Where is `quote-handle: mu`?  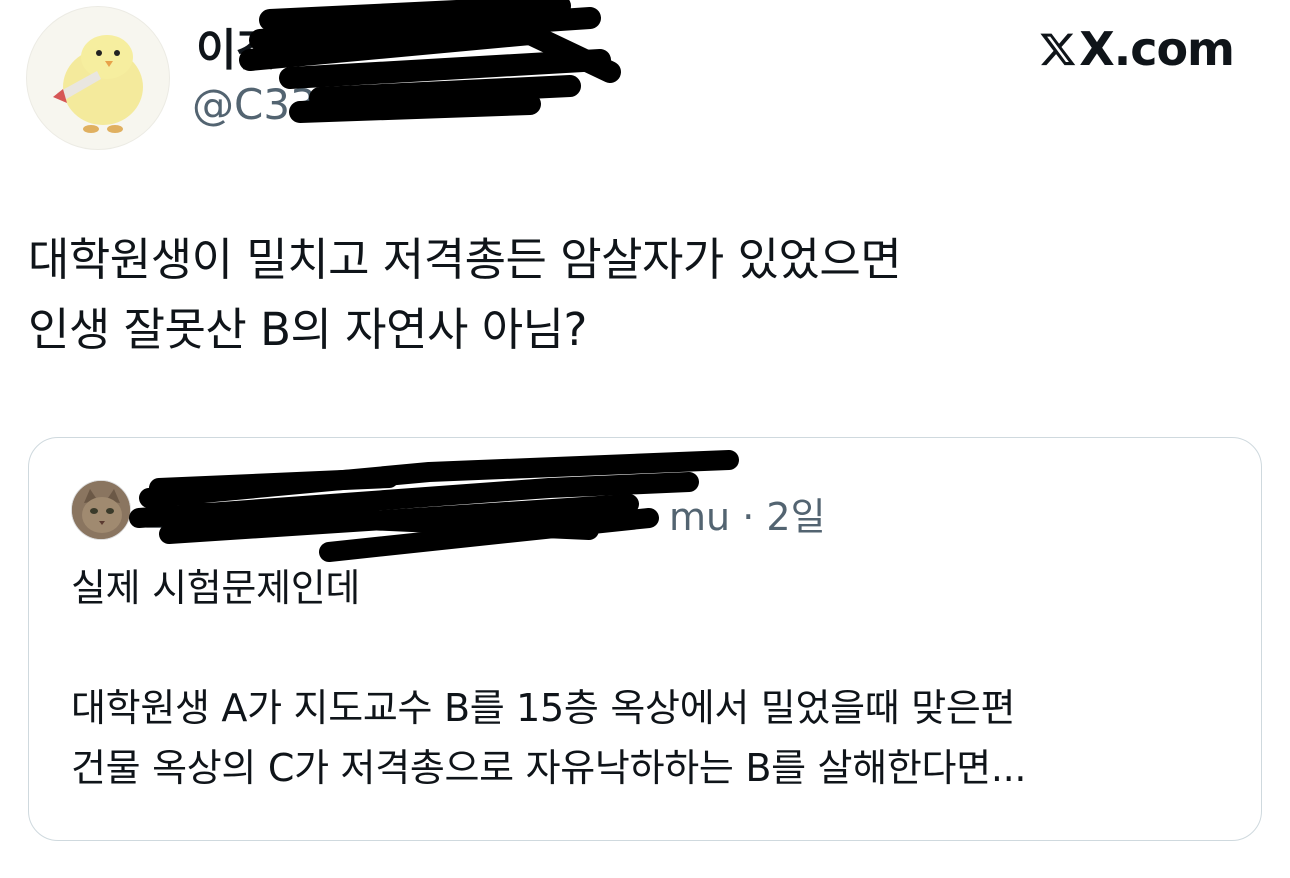 quote-handle: mu is located at coordinates (699, 517).